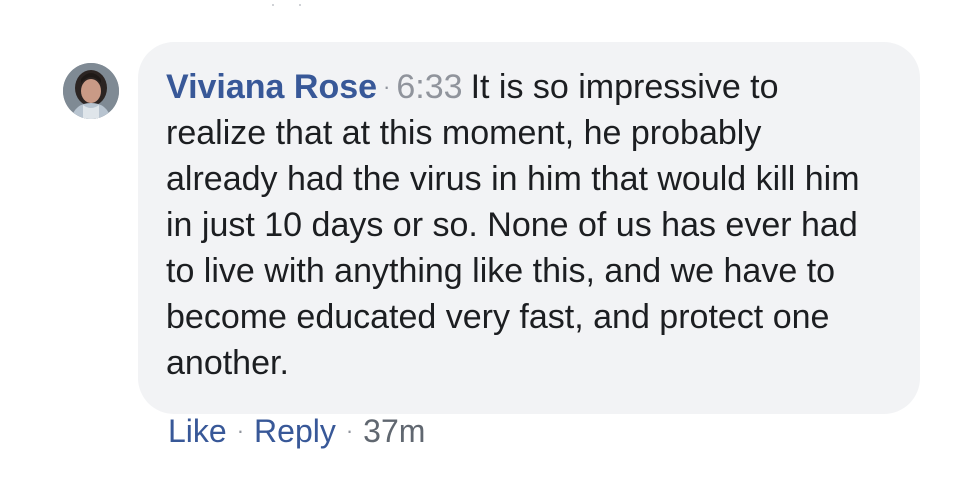  What do you see at coordinates (271, 87) in the screenshot?
I see `comment-author-link: Viviana Rose` at bounding box center [271, 87].